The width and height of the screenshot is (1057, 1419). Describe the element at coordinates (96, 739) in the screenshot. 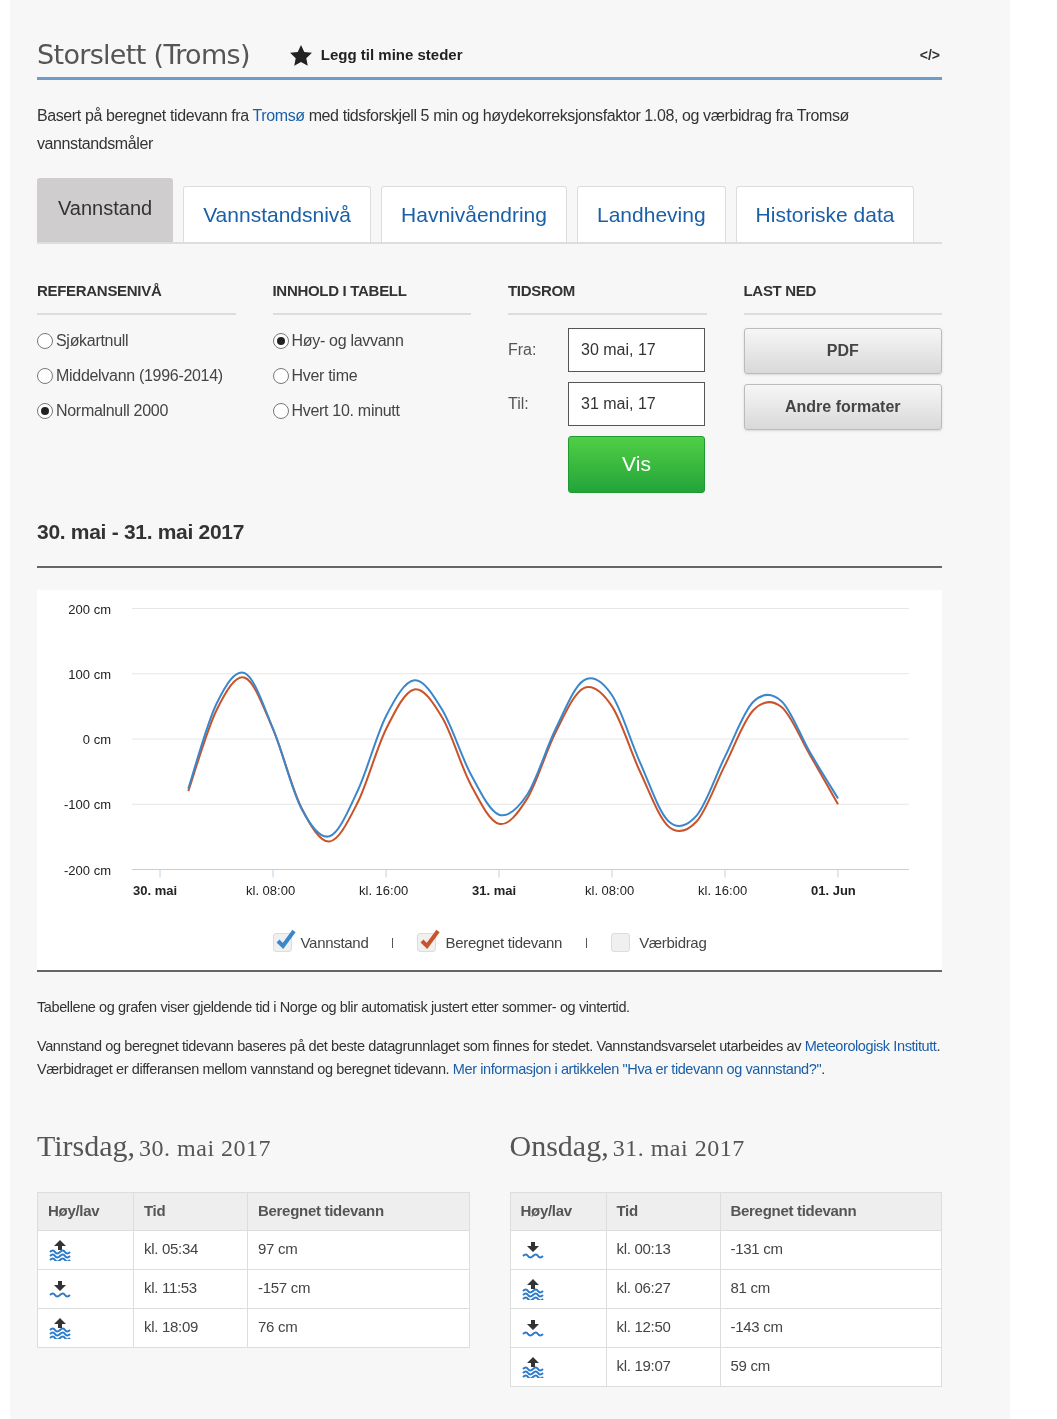

I see `y-tick-label: 0 cm` at that location.